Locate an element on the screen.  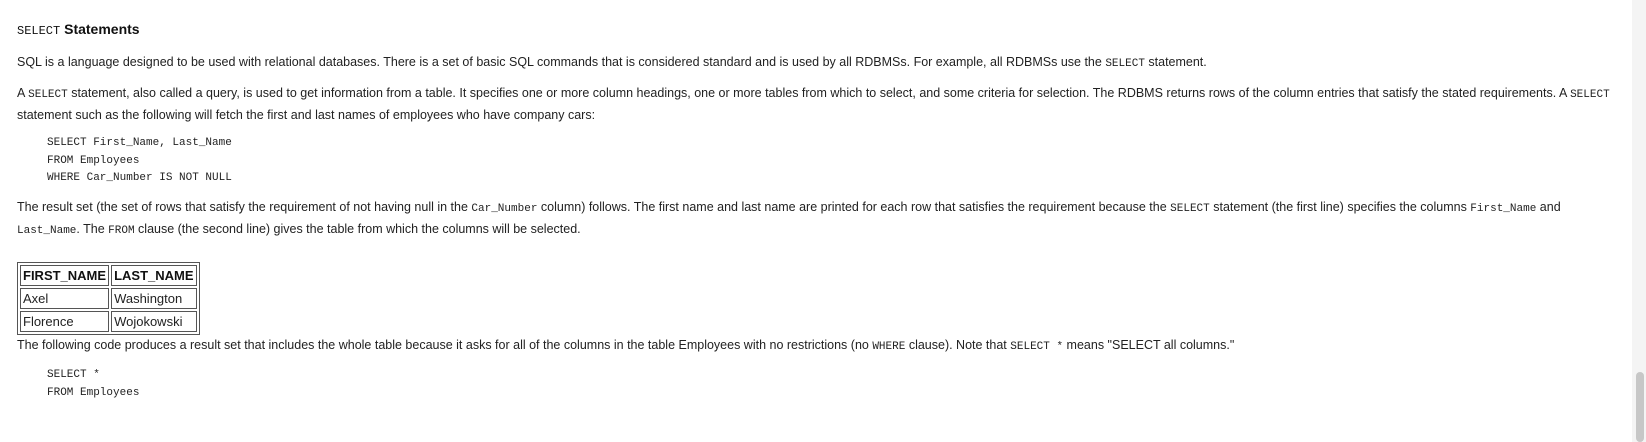
inline-code: SELECT * is located at coordinates (1037, 347).